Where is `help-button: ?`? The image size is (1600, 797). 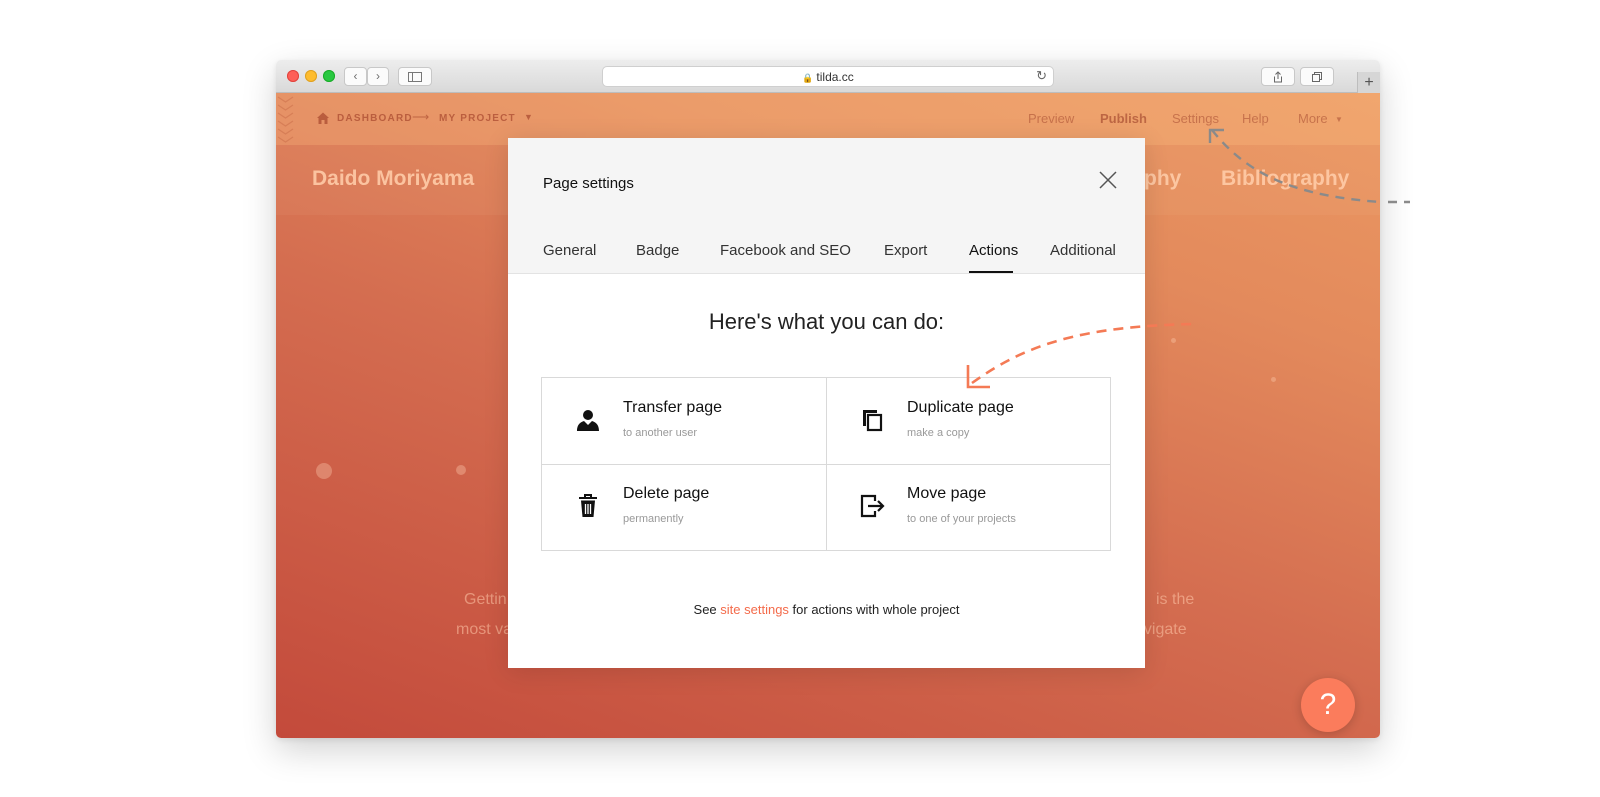 help-button: ? is located at coordinates (1328, 705).